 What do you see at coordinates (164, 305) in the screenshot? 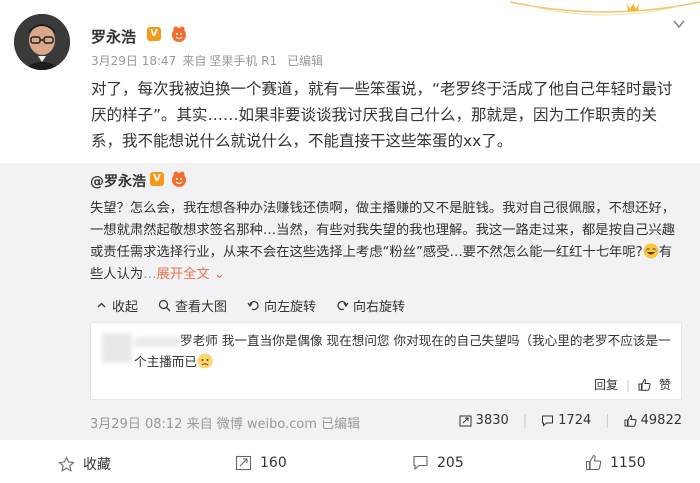
I see `zoom-icon` at bounding box center [164, 305].